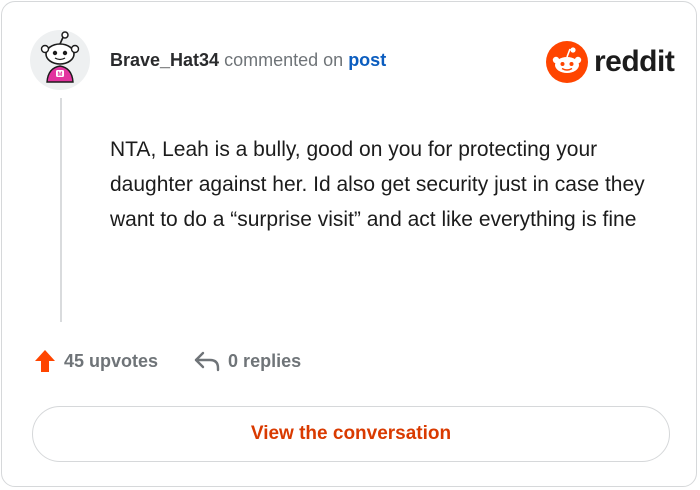 The height and width of the screenshot is (490, 700). I want to click on snoo-avatar-icon: M, so click(60, 60).